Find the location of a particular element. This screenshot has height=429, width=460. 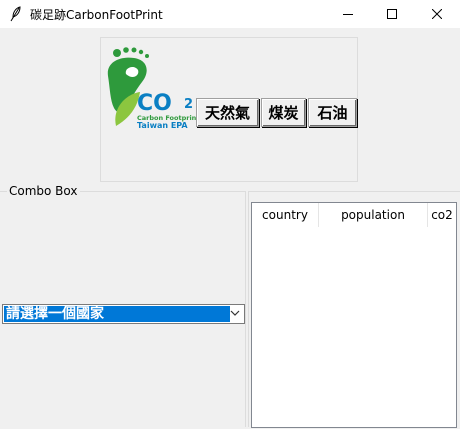

logo-co-text: CO is located at coordinates (154, 103).